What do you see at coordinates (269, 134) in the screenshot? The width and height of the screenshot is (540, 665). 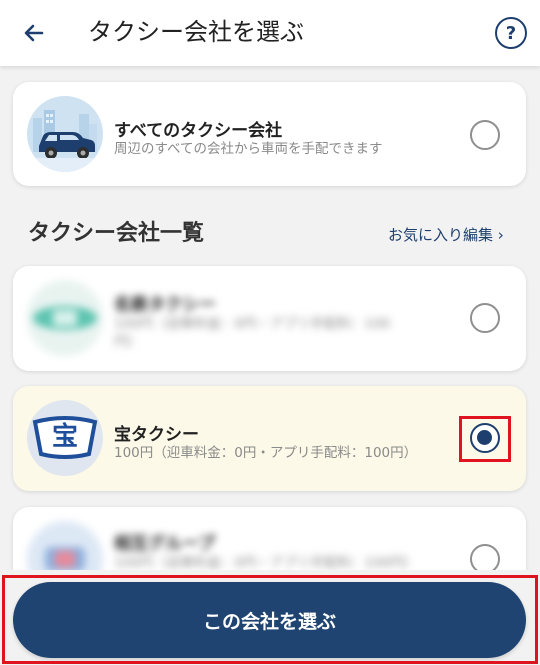 I see `all-companies-option: すべてのタクシー会社 周辺のすべての会社から車両を手配できます` at bounding box center [269, 134].